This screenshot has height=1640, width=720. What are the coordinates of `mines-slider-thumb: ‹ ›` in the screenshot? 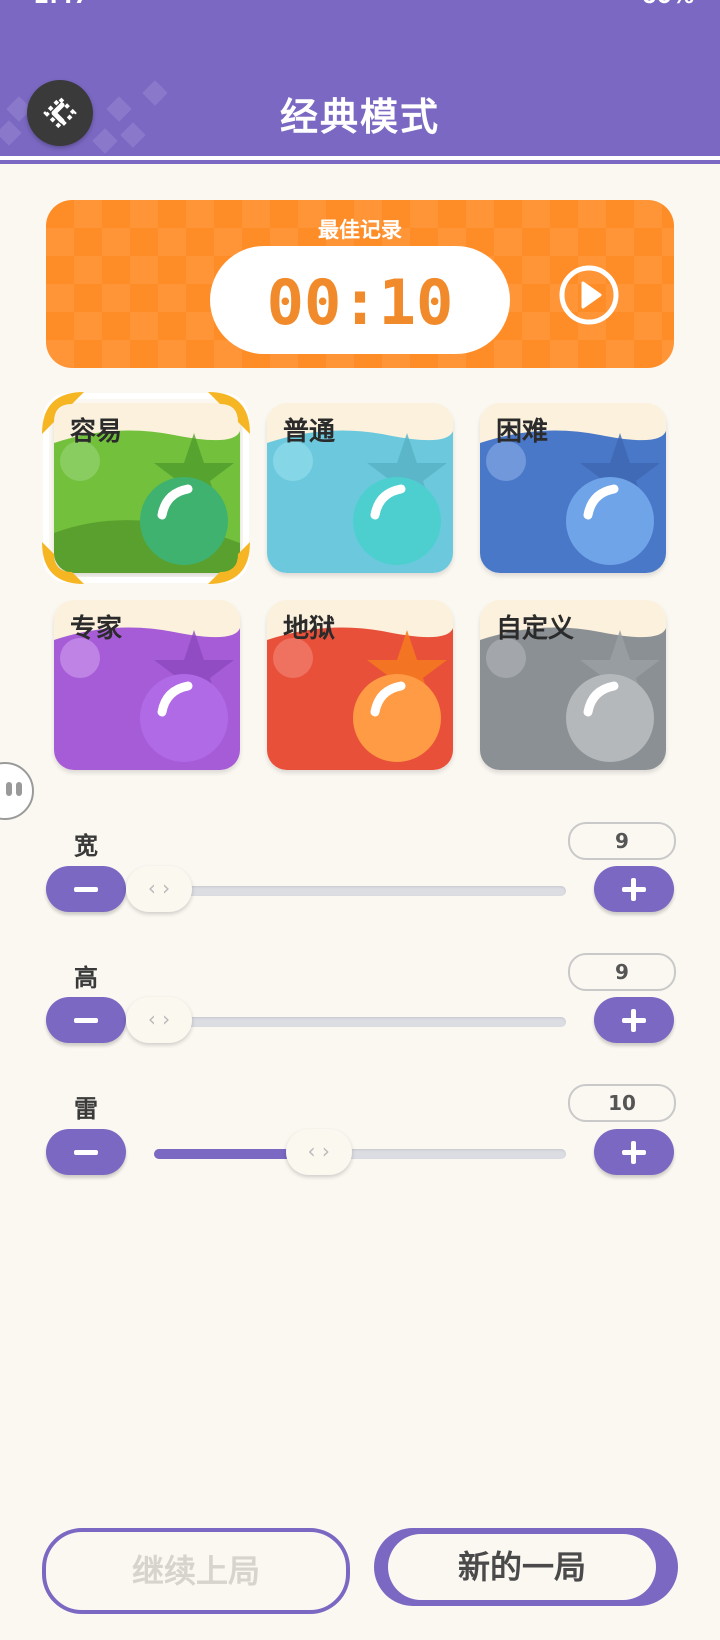 It's located at (318, 1152).